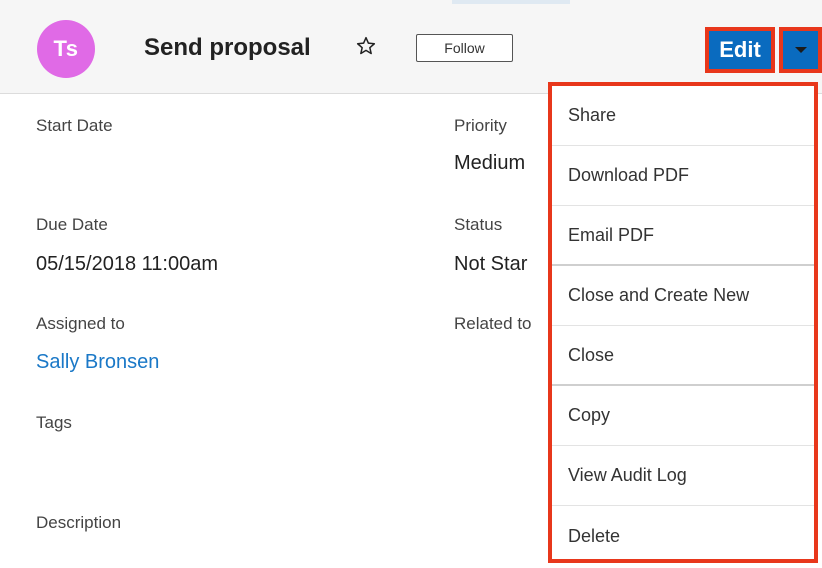 The width and height of the screenshot is (822, 568). I want to click on due-date-value: 05/15/2018 11:00am, so click(127, 264).